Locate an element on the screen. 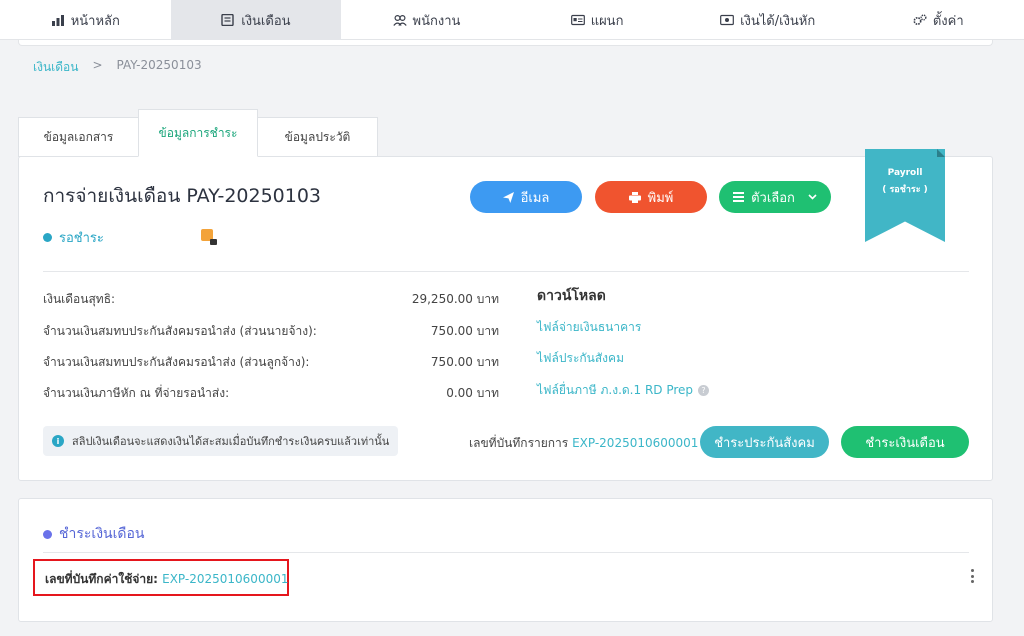  options-dropdown-button: ตัวเลือก is located at coordinates (775, 197).